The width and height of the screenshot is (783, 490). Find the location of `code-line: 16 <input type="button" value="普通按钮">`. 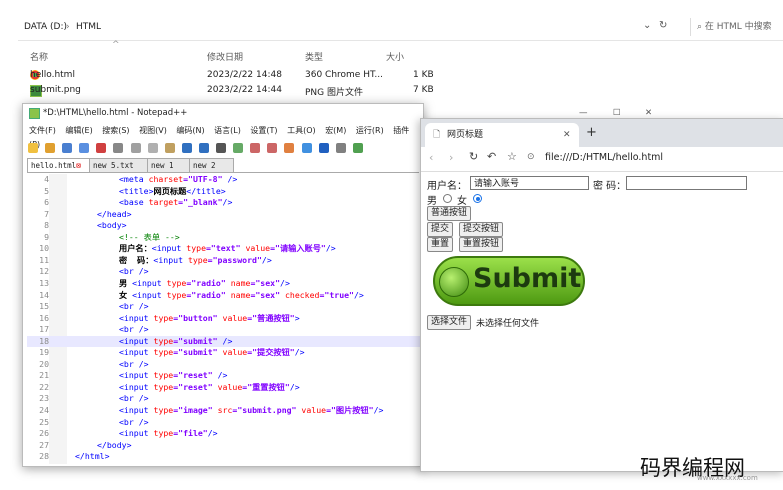

code-line: 16 <input type="button" value="普通按钮"> is located at coordinates (224, 319).